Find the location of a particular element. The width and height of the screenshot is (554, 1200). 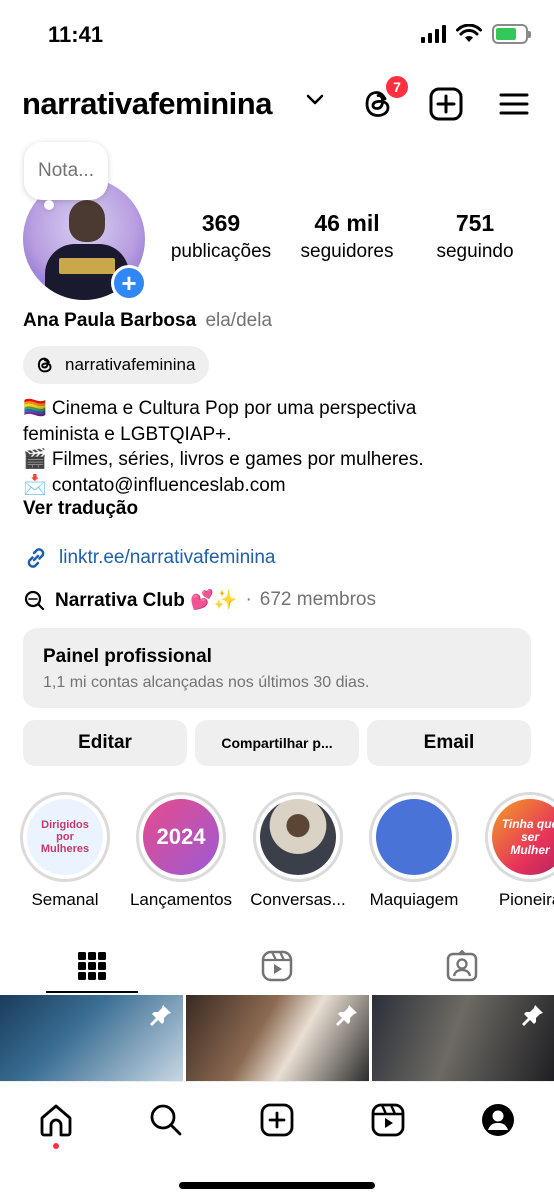

stat-posts: 369 publicações is located at coordinates (221, 236).